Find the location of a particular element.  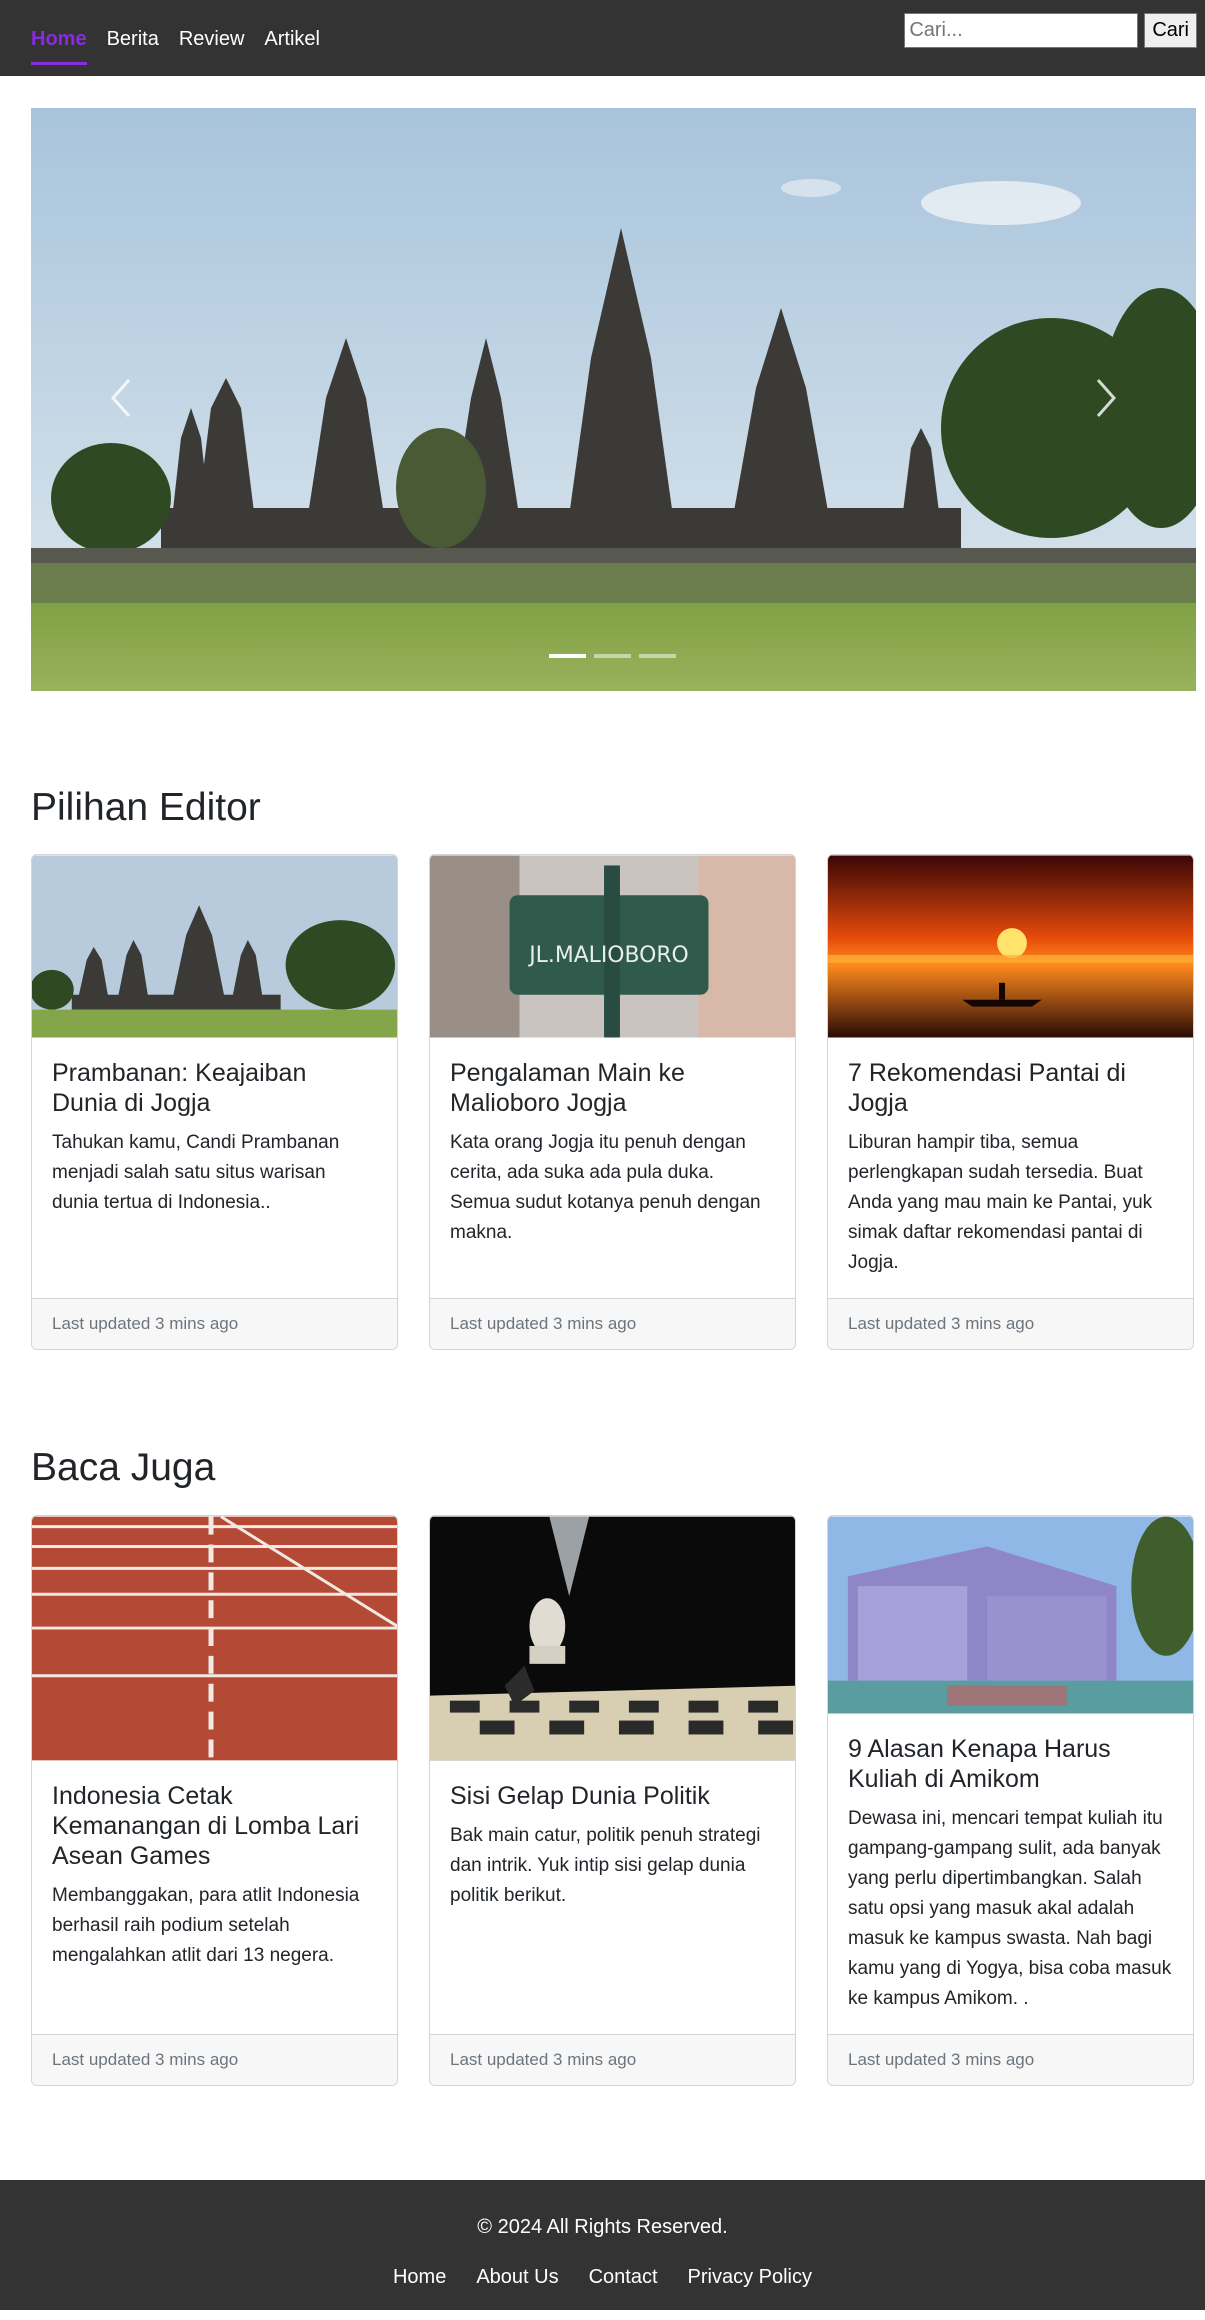

search-input is located at coordinates (1021, 30).